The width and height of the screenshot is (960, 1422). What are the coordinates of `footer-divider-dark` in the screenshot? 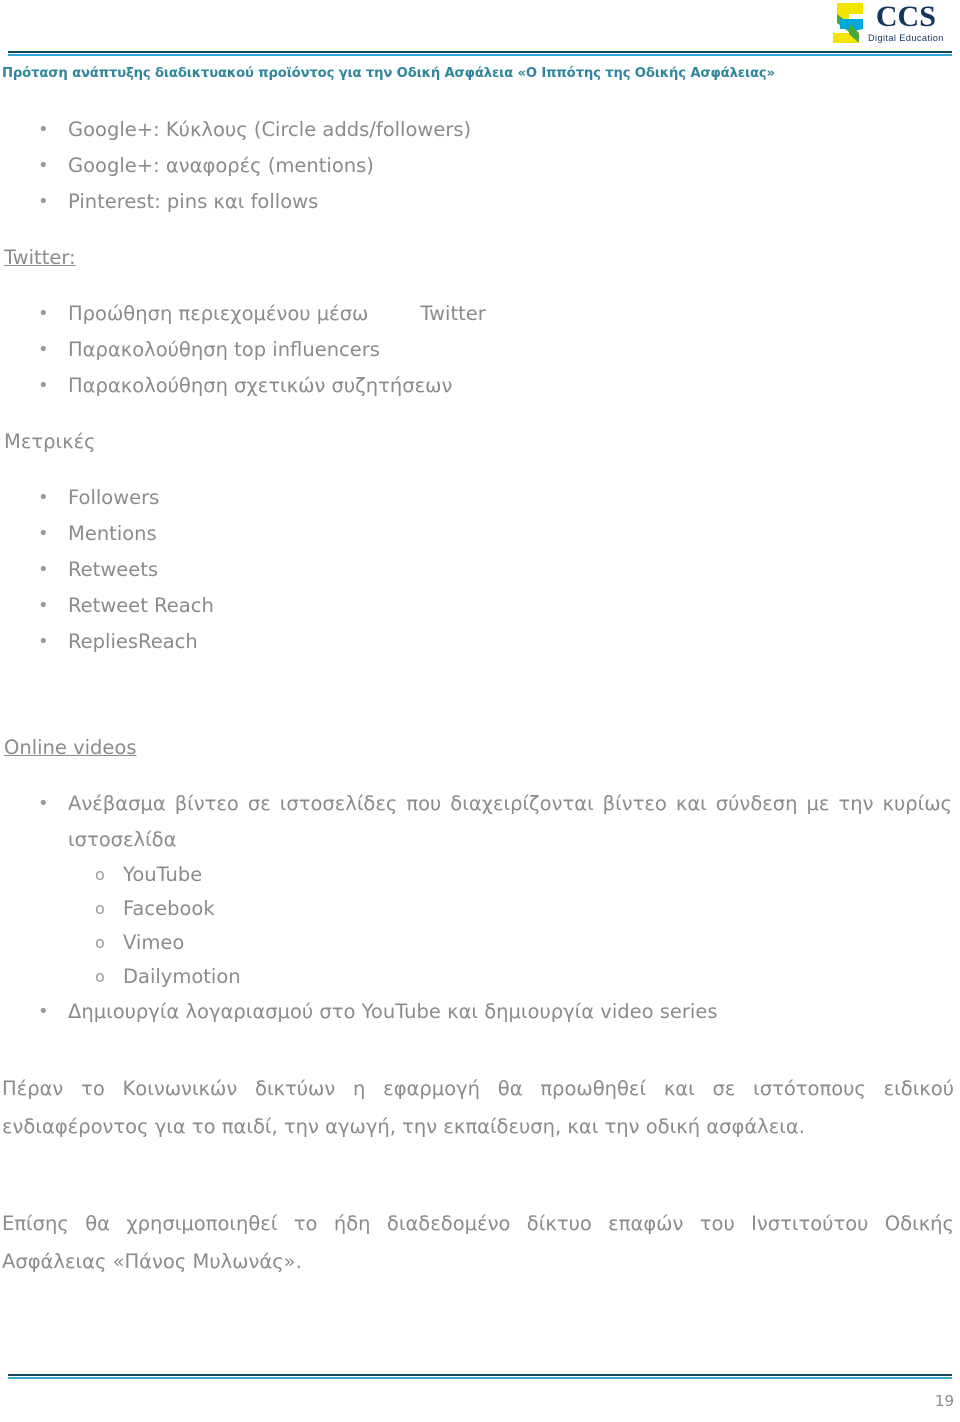 It's located at (480, 1375).